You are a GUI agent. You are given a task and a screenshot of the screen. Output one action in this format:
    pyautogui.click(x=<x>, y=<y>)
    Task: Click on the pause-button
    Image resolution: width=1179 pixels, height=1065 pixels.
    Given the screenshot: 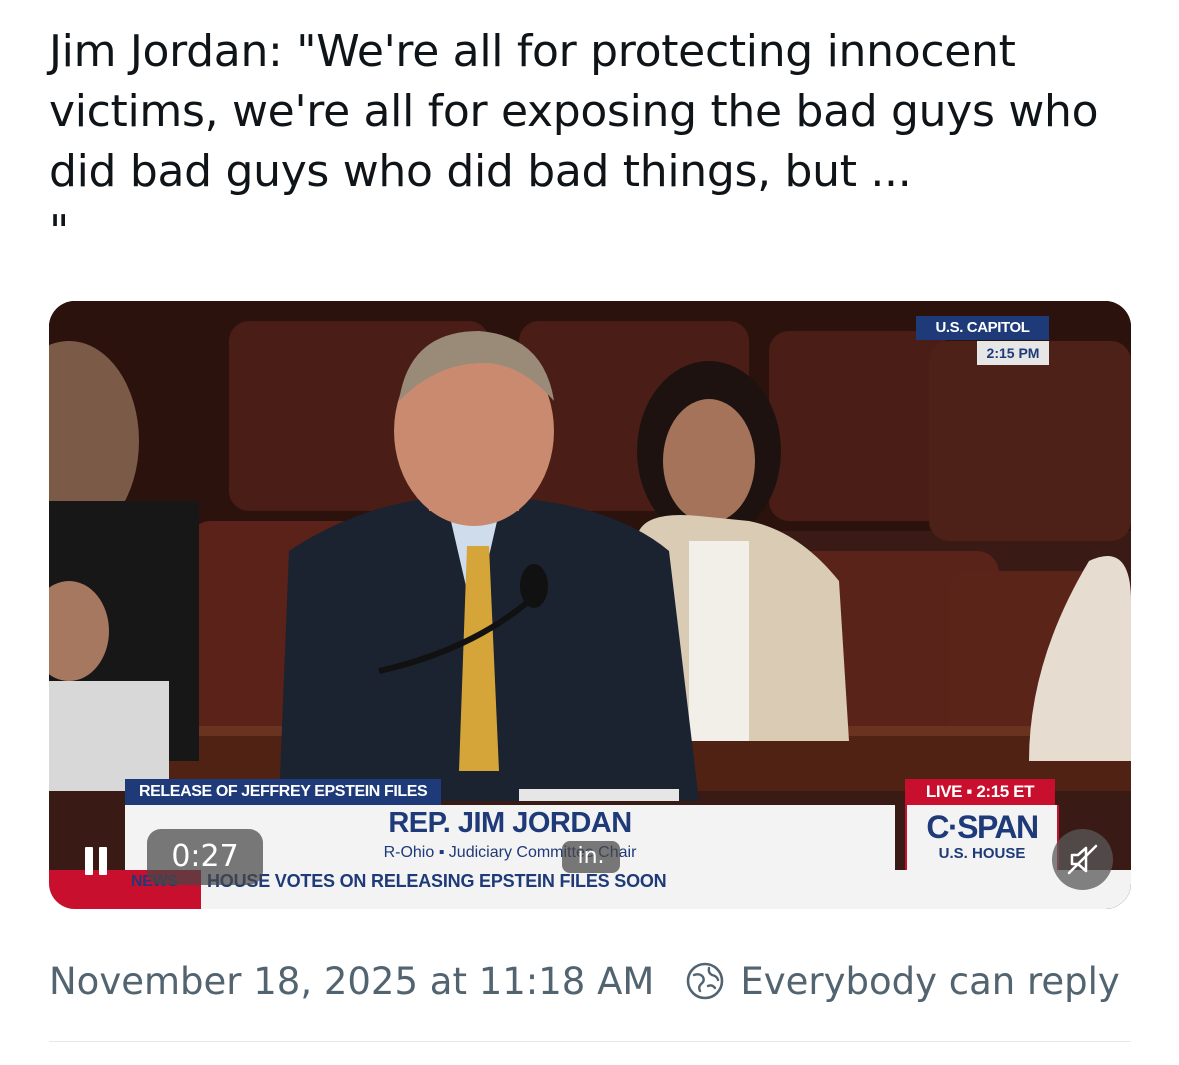 What is the action you would take?
    pyautogui.click(x=97, y=859)
    